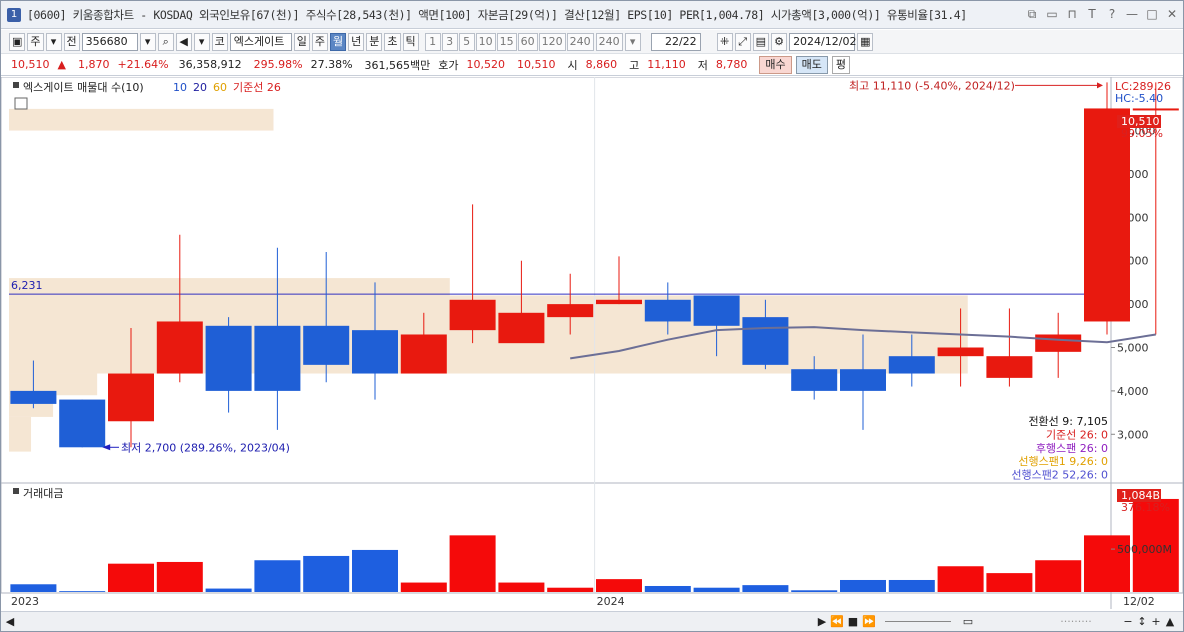  Describe the element at coordinates (968, 621) in the screenshot. I see `zoom-thumb-icon: ▭` at that location.